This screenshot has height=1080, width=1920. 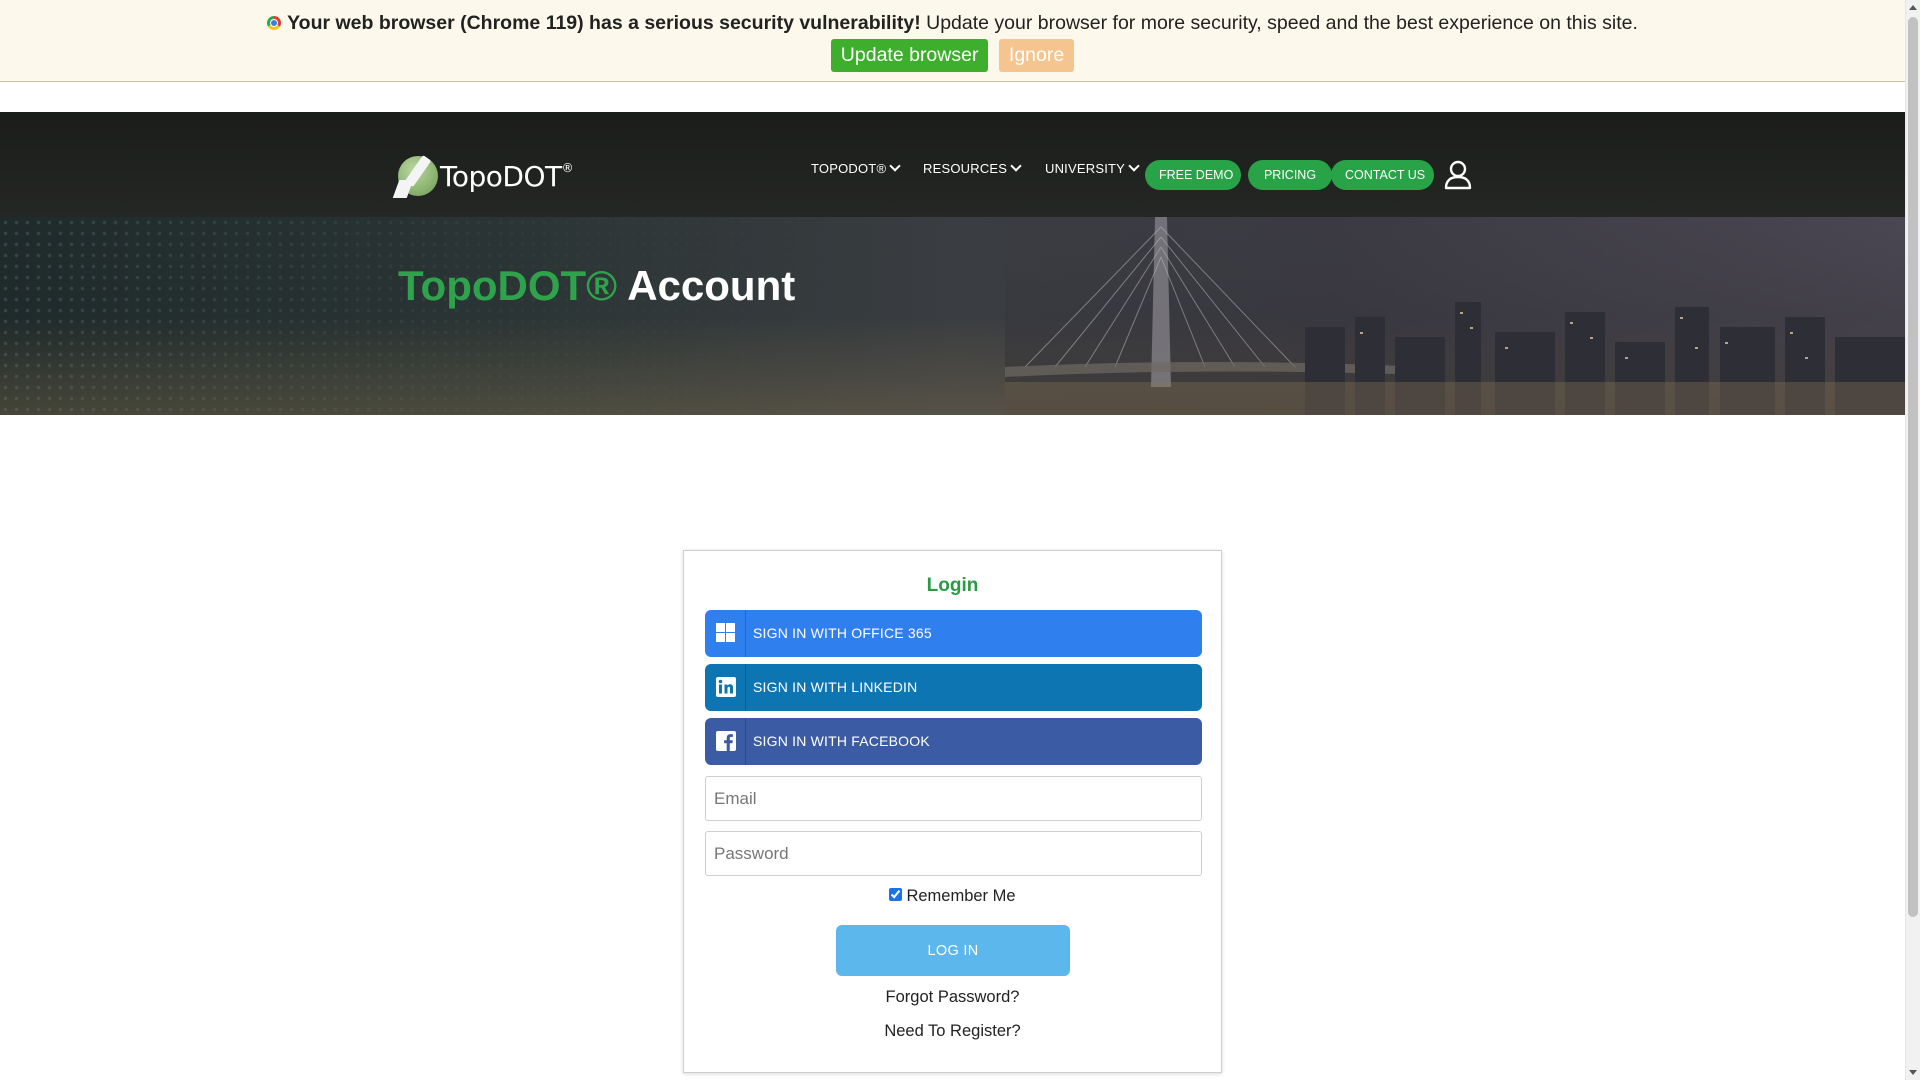 What do you see at coordinates (725, 741) in the screenshot?
I see `facebook-icon` at bounding box center [725, 741].